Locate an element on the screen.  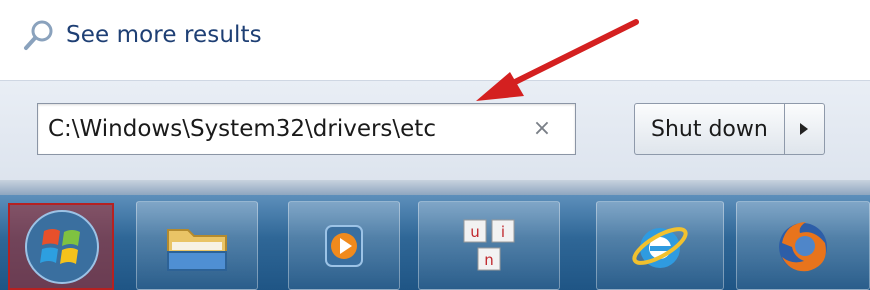
start-button is located at coordinates (61, 246).